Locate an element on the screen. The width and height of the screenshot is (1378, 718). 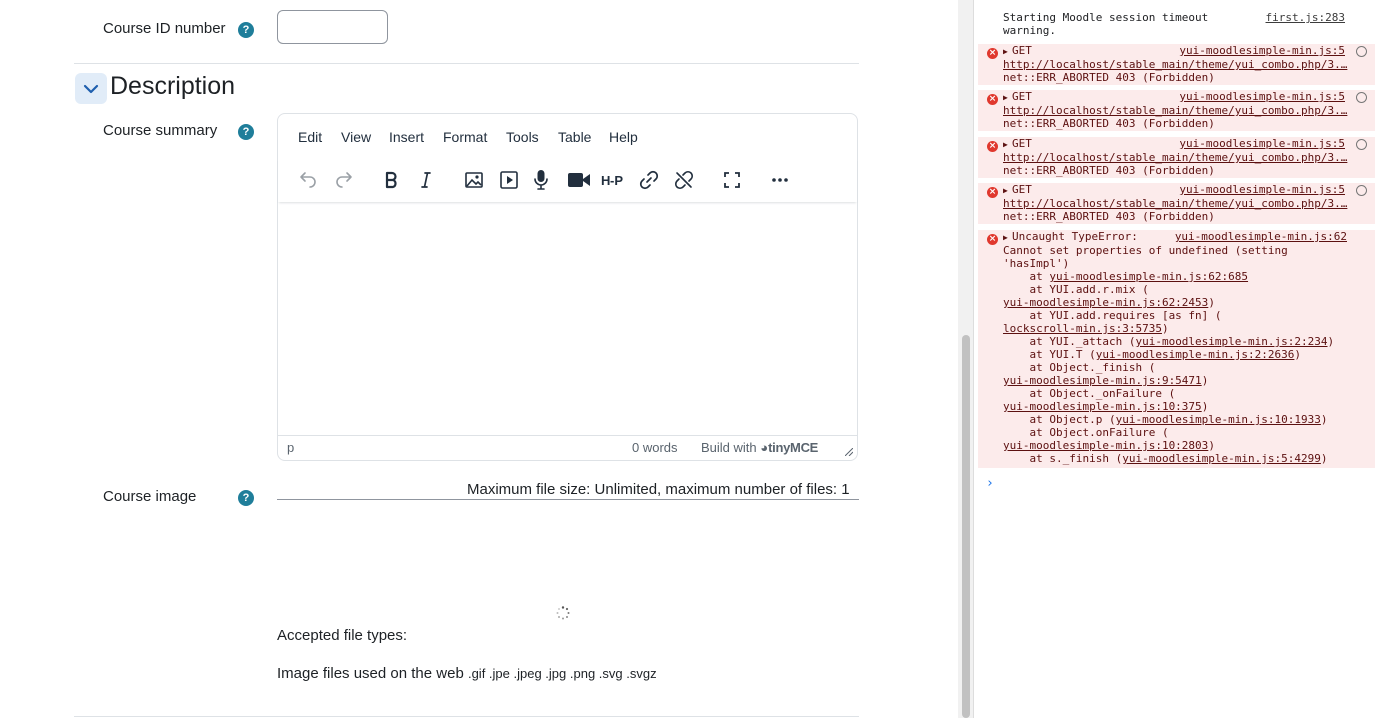
h5p-icon: H -P is located at coordinates (614, 180).